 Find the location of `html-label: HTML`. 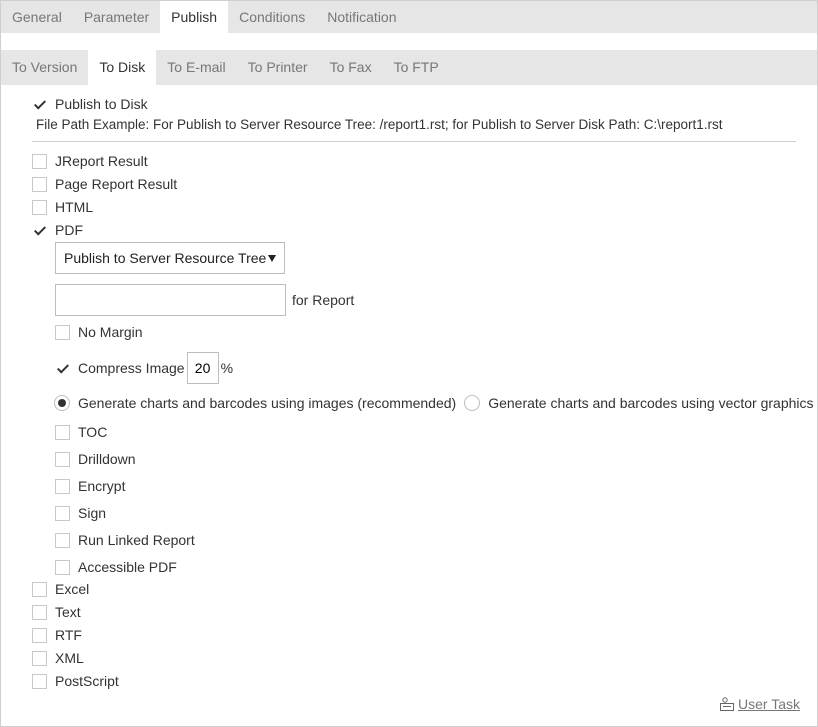

html-label: HTML is located at coordinates (74, 207).